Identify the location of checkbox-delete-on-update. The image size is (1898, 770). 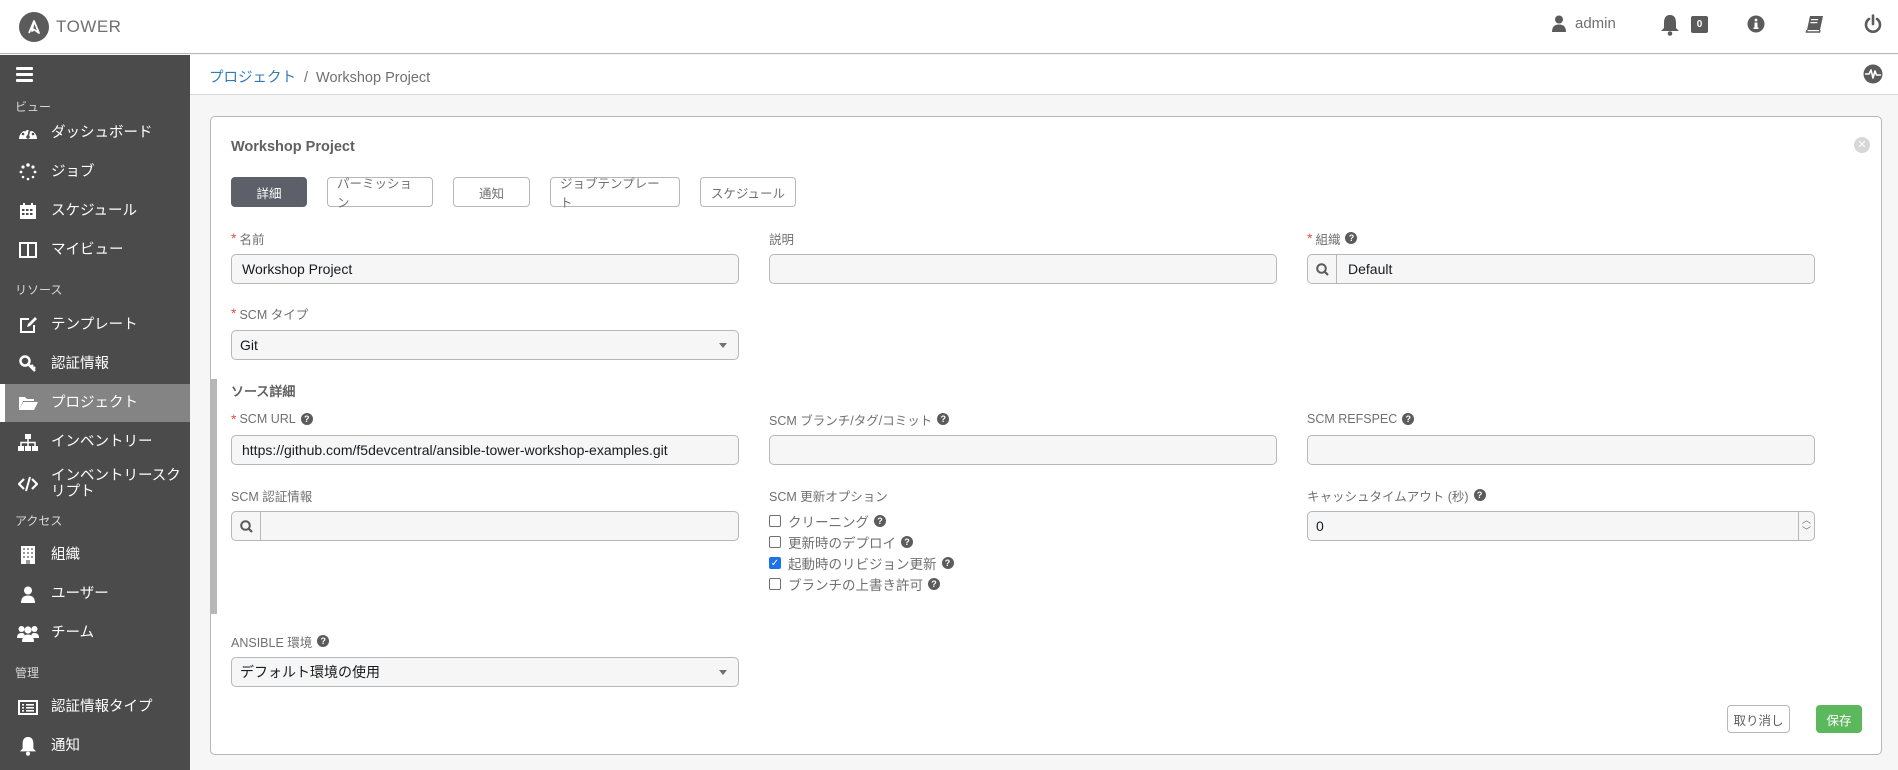
(775, 542).